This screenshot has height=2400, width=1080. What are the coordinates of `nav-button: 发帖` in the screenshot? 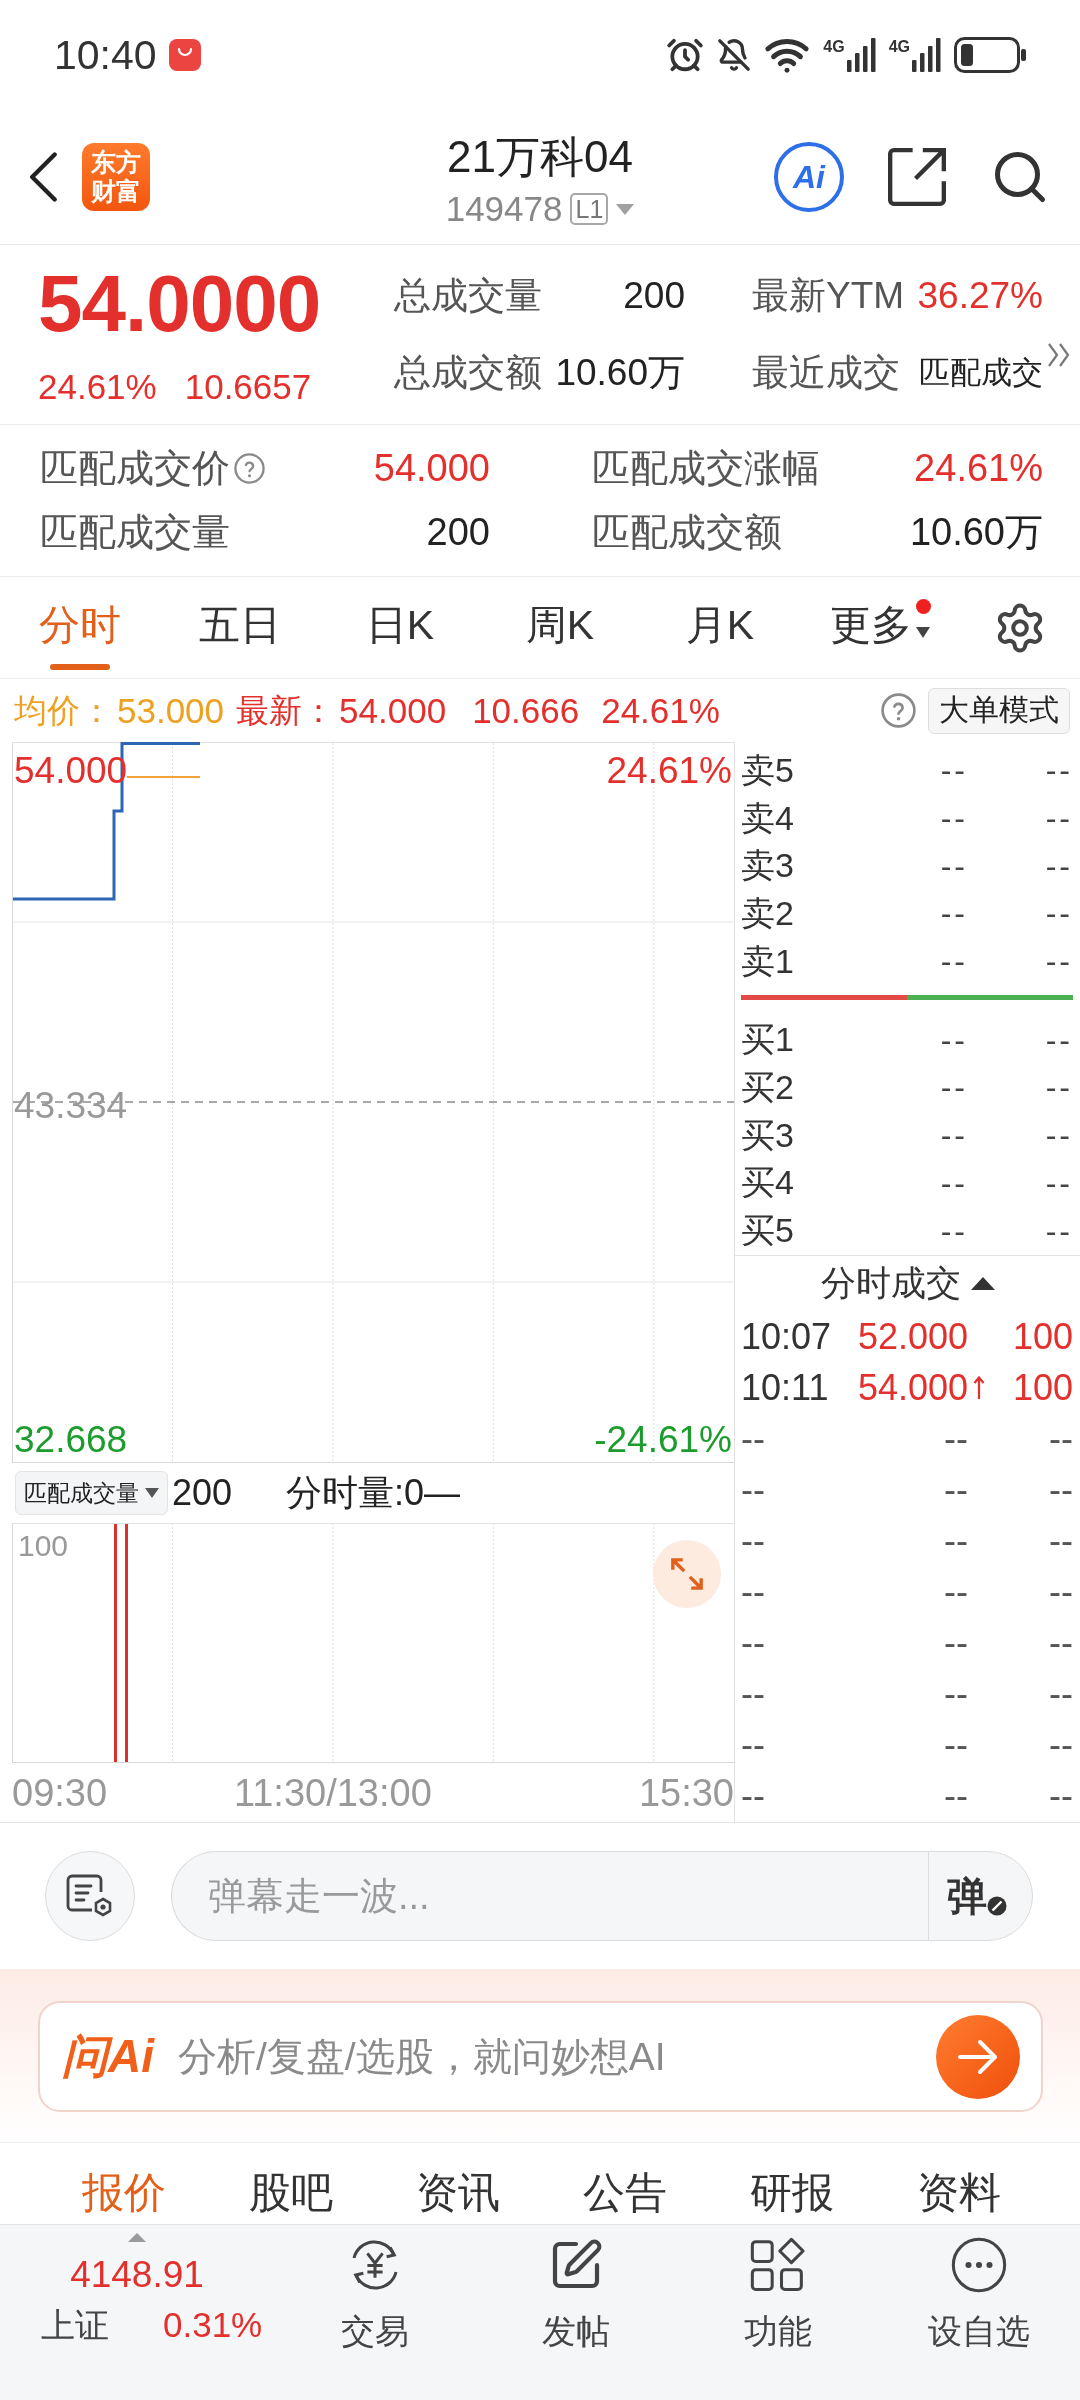 It's located at (576, 2312).